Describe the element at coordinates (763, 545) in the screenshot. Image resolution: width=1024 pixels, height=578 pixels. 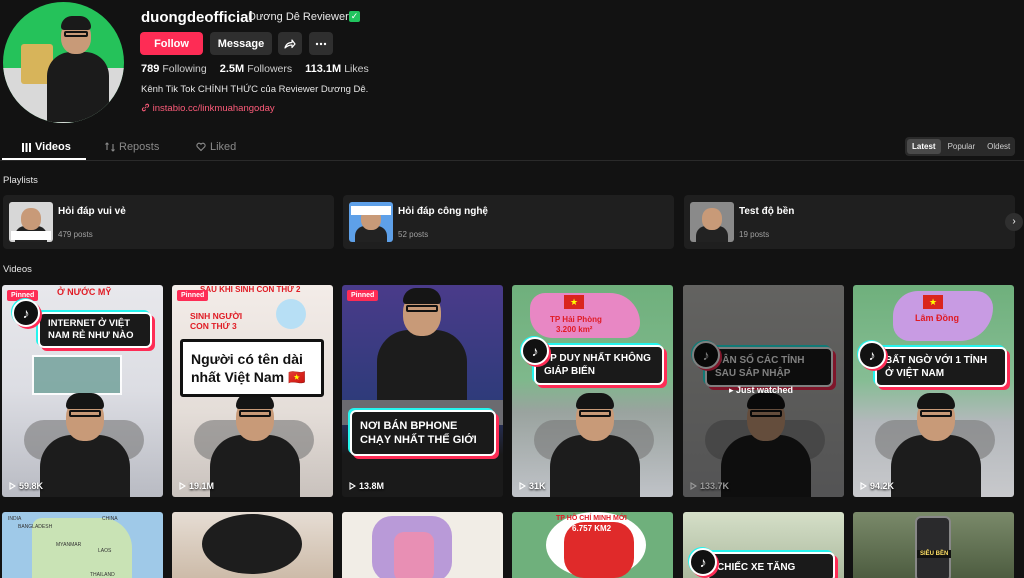
I see `video-card: CHIẾC XE TĂNG ♪` at that location.